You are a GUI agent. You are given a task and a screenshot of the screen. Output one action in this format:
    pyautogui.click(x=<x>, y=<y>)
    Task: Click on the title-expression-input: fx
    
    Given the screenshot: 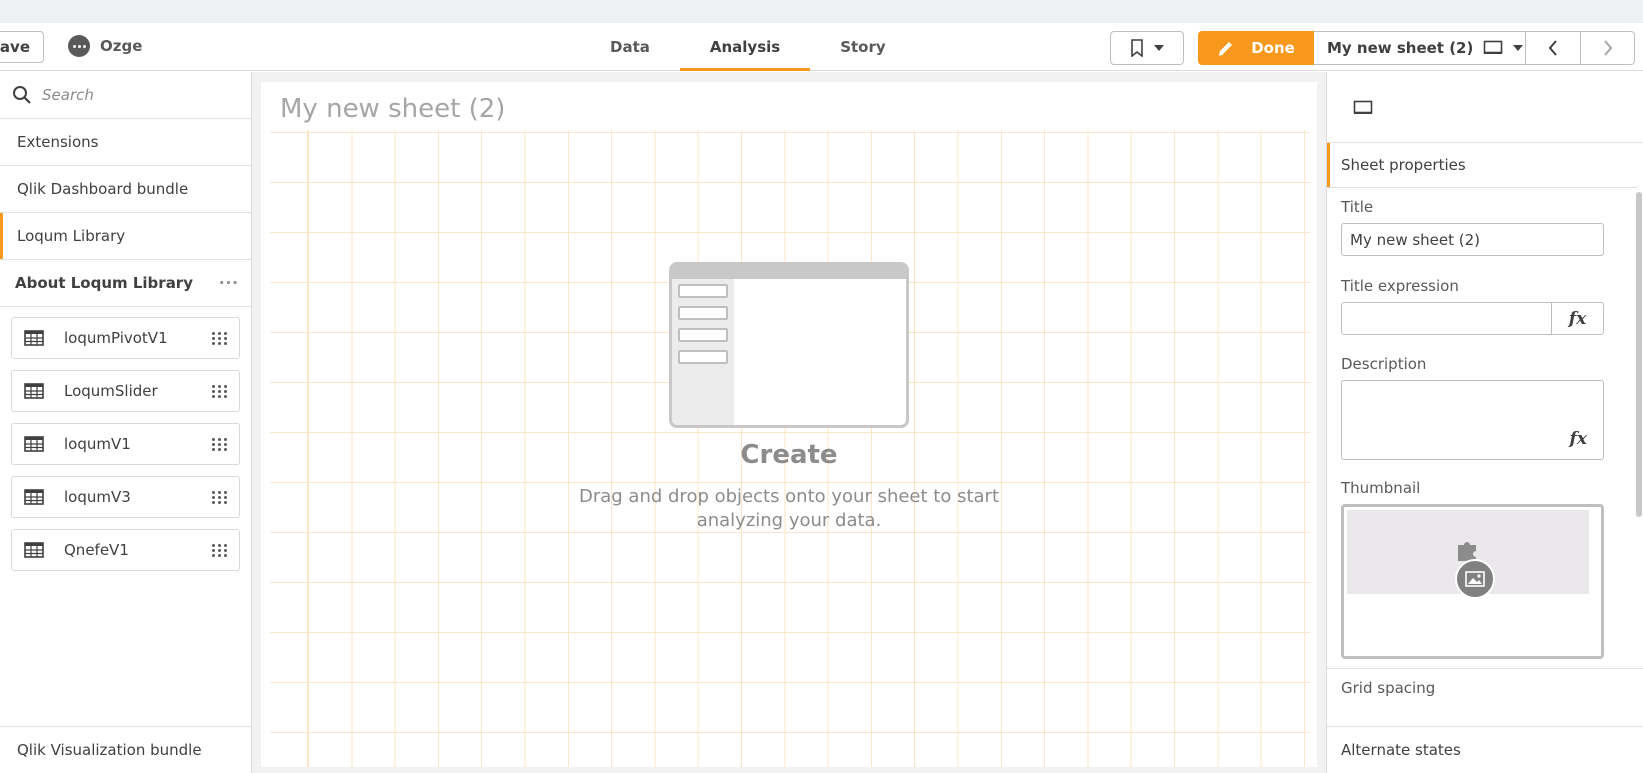 What is the action you would take?
    pyautogui.click(x=1472, y=318)
    